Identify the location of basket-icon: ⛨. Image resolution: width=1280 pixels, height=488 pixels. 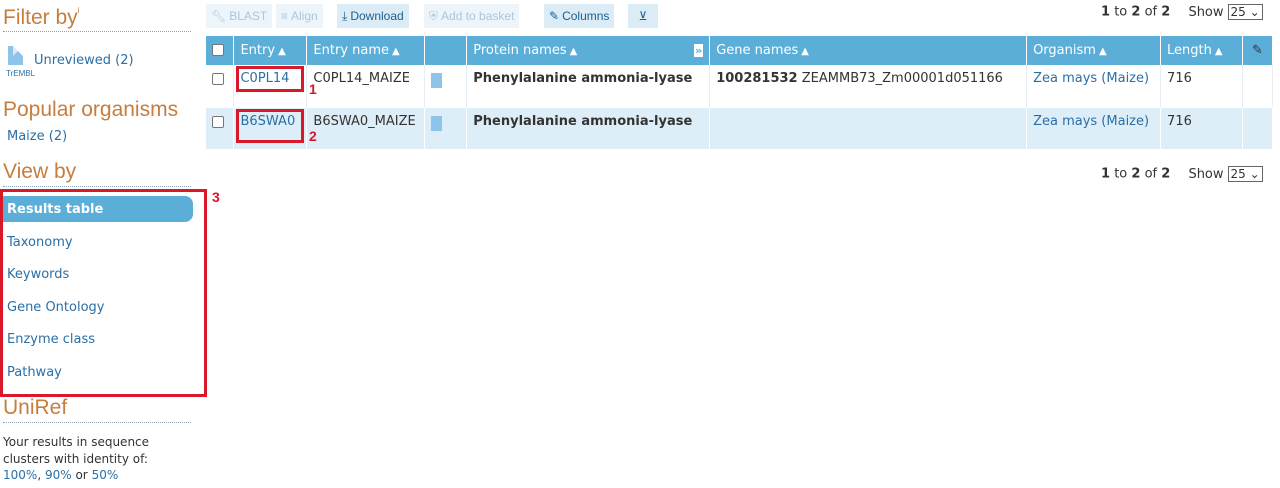
(434, 16).